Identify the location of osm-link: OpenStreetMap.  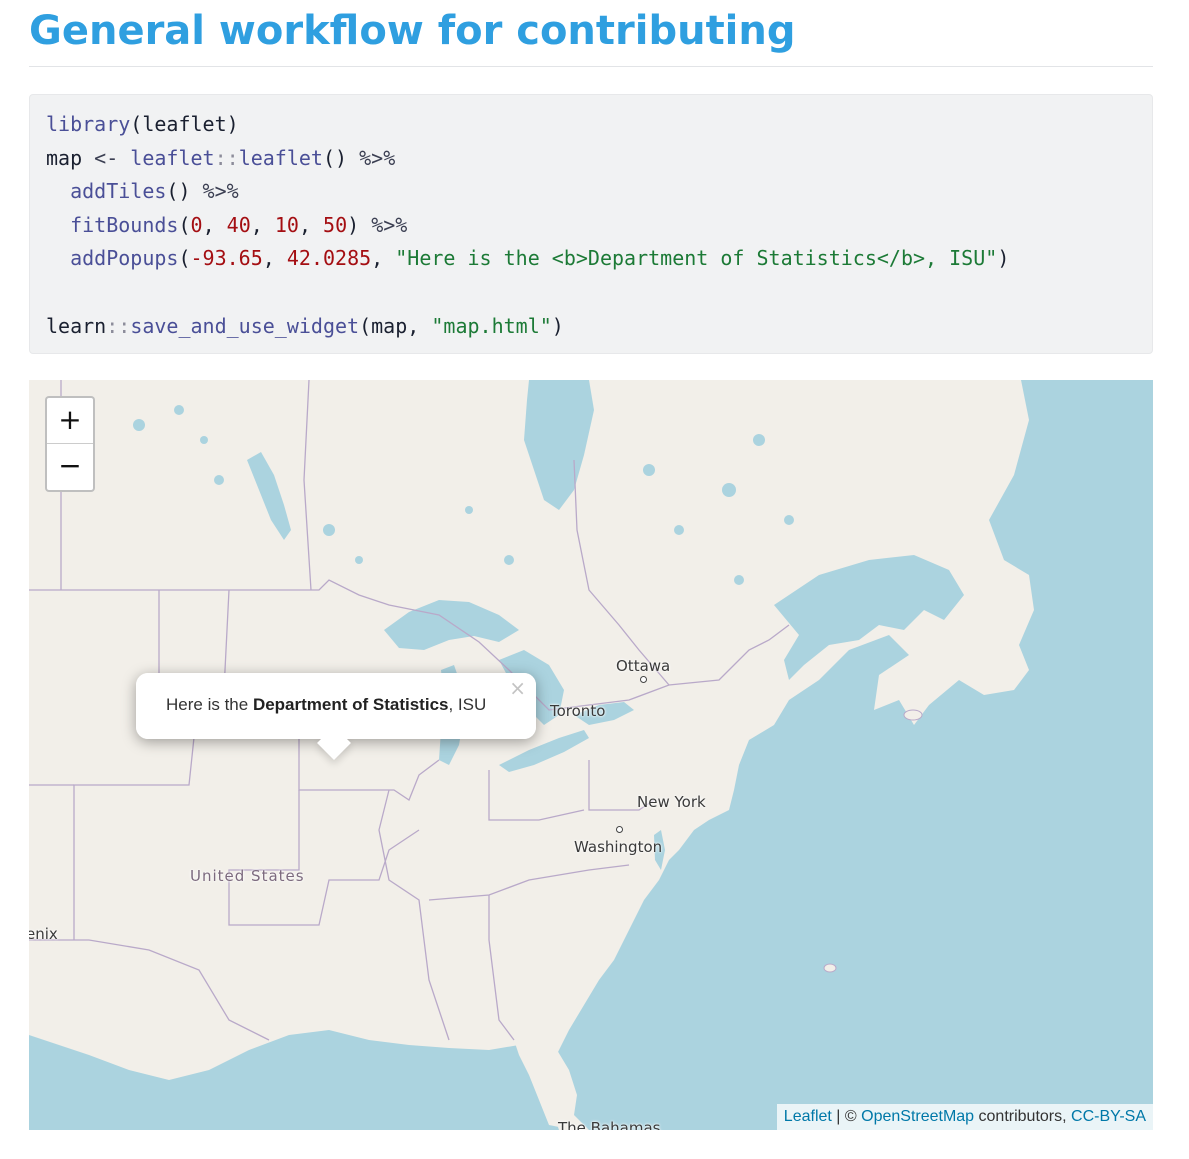
(917, 1116).